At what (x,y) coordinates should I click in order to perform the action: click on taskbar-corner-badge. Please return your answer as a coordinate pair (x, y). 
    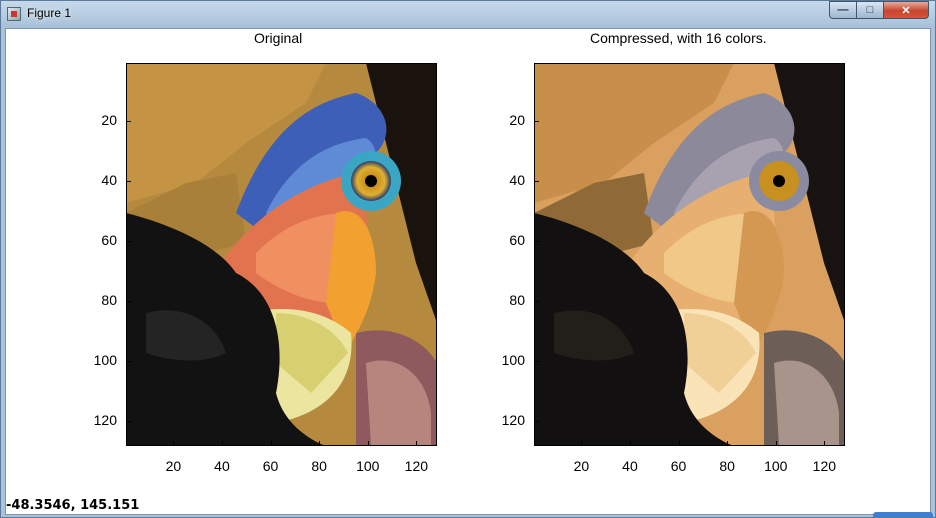
    Looking at the image, I should click on (903, 514).